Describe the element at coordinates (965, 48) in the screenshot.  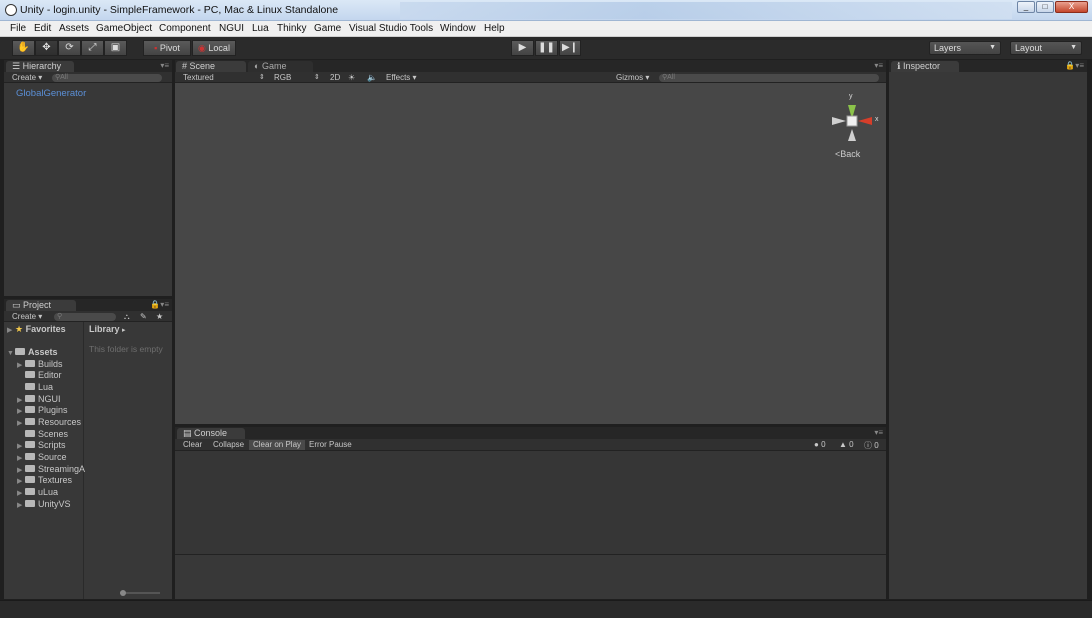
I see `layers-dropdown: Layers ▼` at that location.